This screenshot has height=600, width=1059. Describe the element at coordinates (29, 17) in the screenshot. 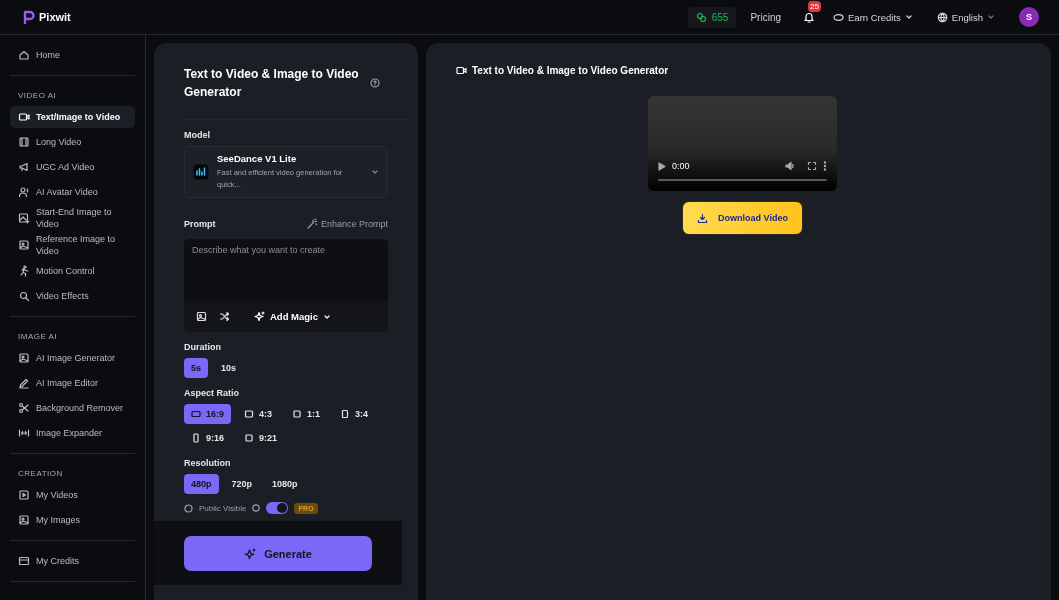

I see `logo-icon` at that location.